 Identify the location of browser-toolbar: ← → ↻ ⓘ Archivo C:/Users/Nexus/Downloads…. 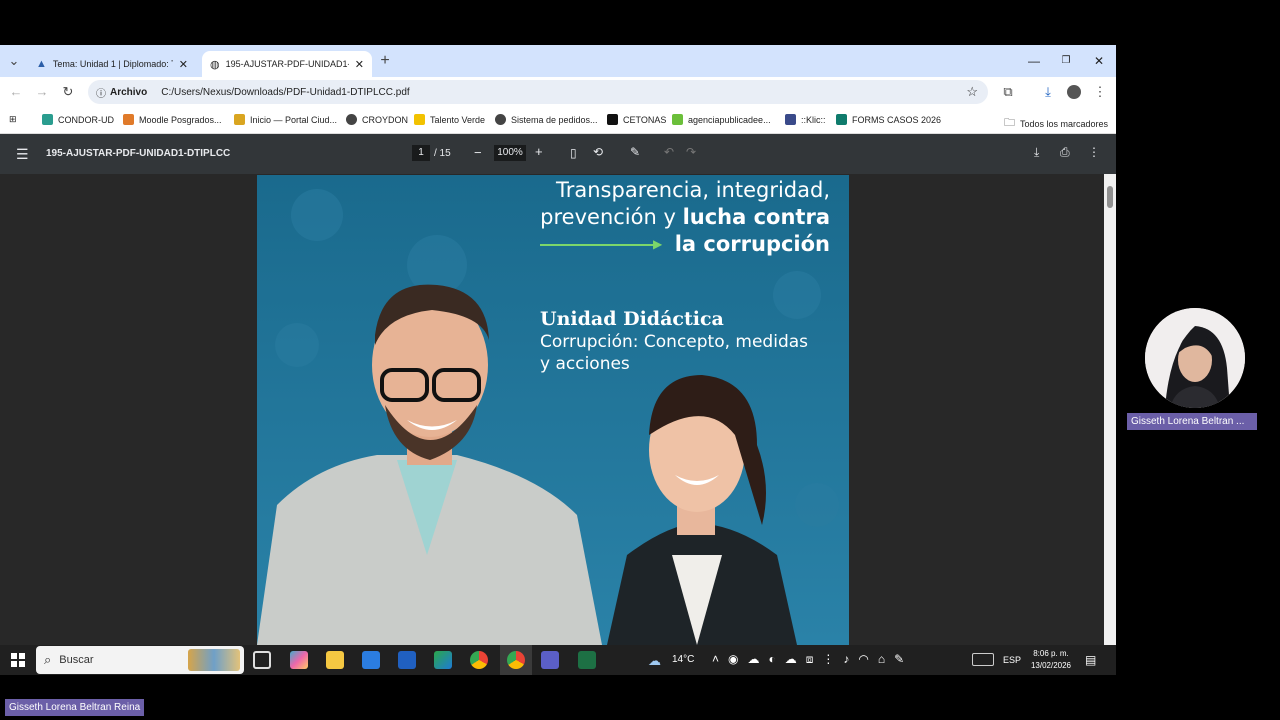
(558, 92).